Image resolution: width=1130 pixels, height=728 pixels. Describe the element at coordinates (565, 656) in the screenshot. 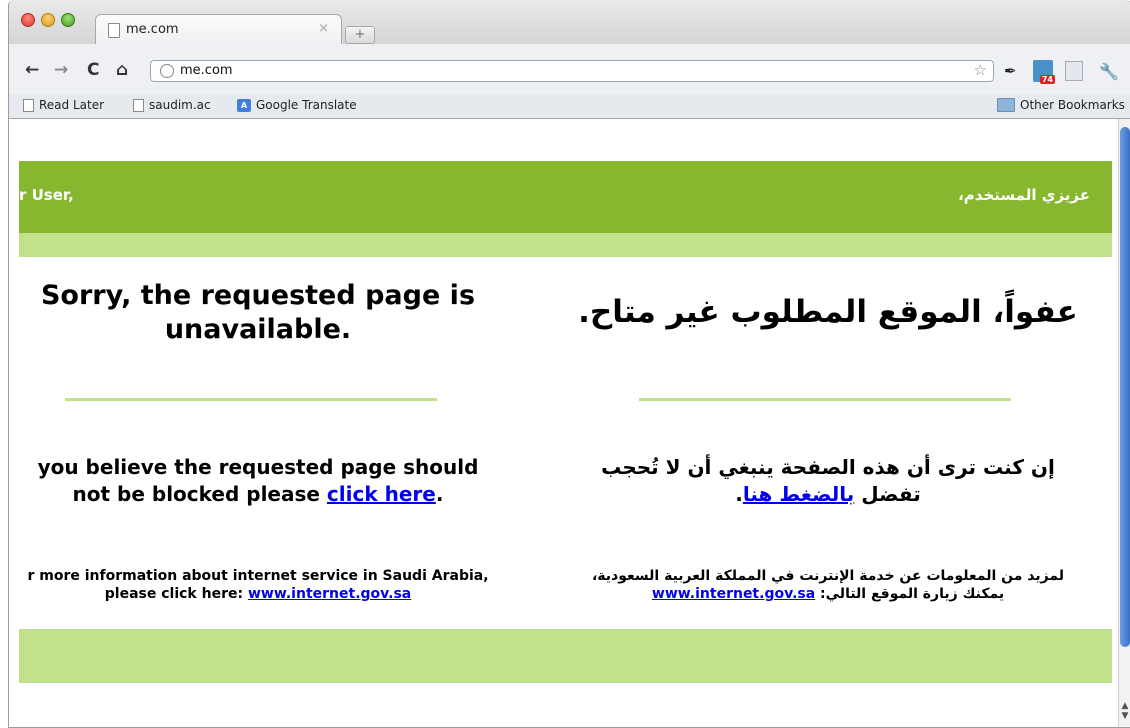

I see `footer-band` at that location.